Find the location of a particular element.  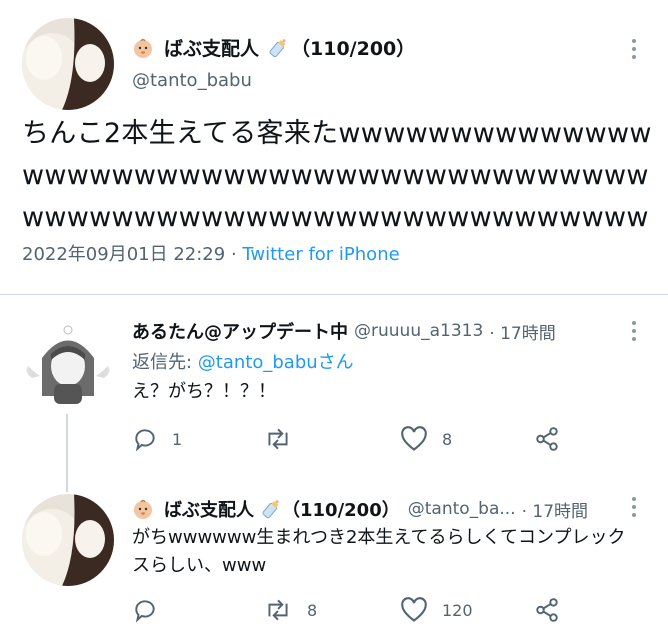

reply2-count-badge: （110/200） is located at coordinates (341, 510).